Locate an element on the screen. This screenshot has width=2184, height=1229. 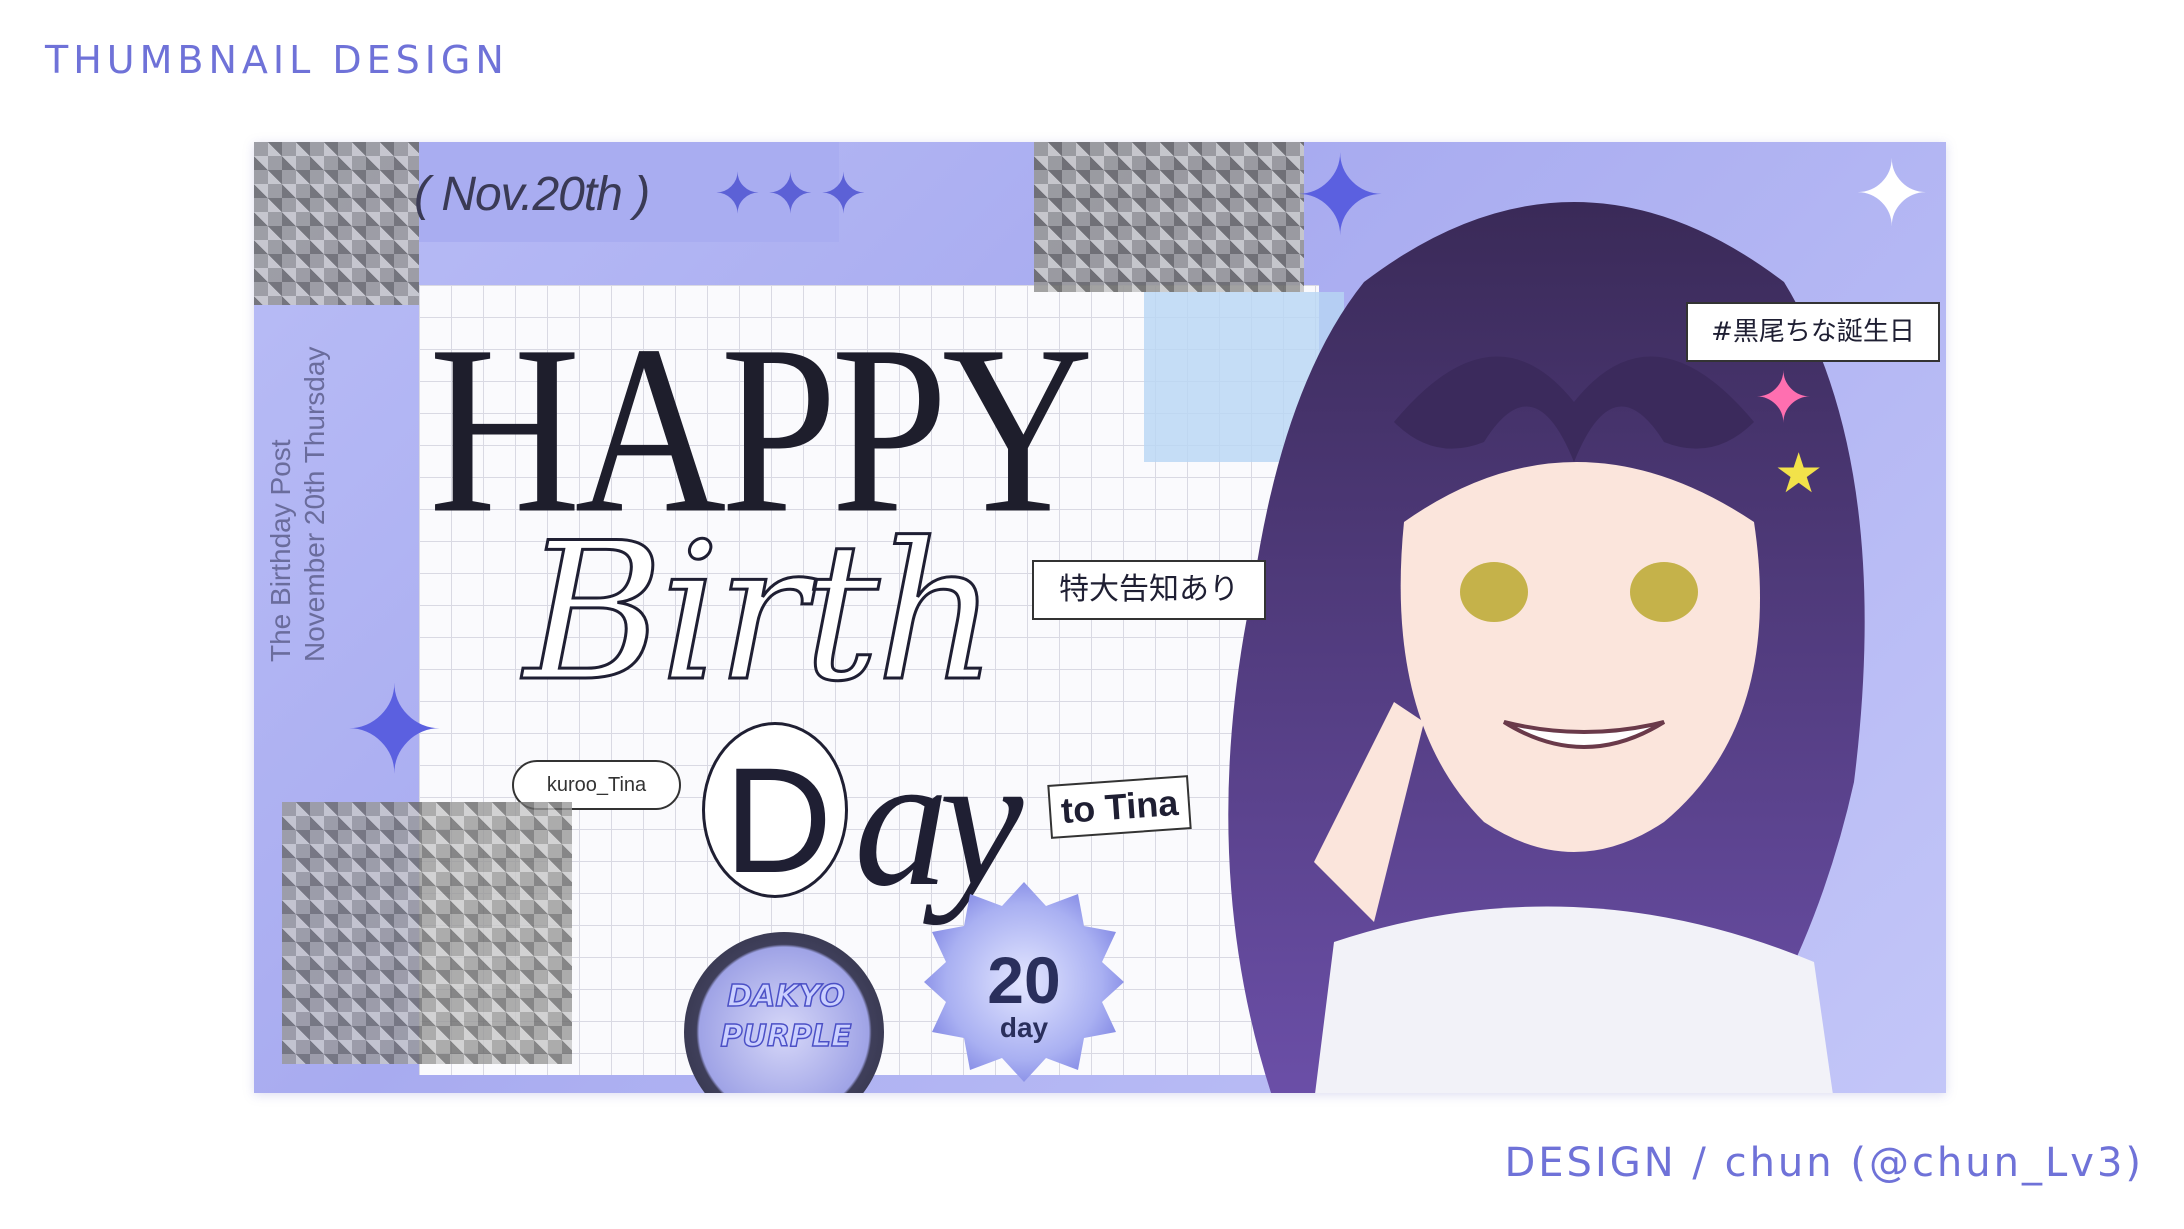
hashtag-label: #黒尾ちな誕生日 is located at coordinates (1813, 332).